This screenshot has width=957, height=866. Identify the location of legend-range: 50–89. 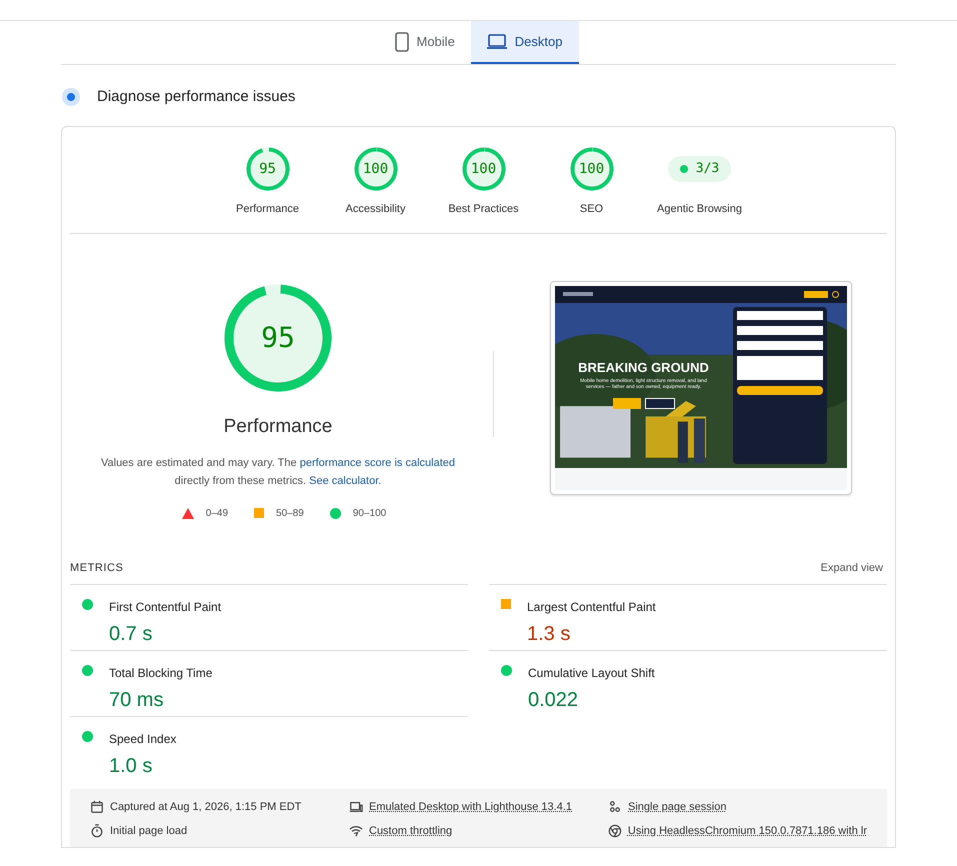
(290, 513).